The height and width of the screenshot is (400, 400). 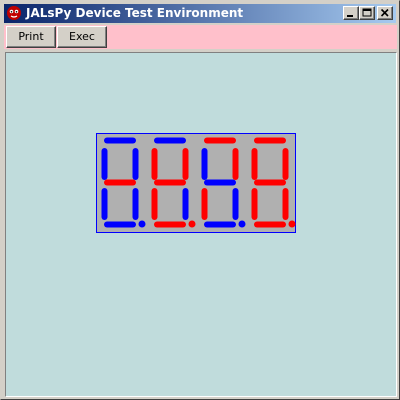 What do you see at coordinates (270, 140) in the screenshot?
I see `digit-4-segment-a` at bounding box center [270, 140].